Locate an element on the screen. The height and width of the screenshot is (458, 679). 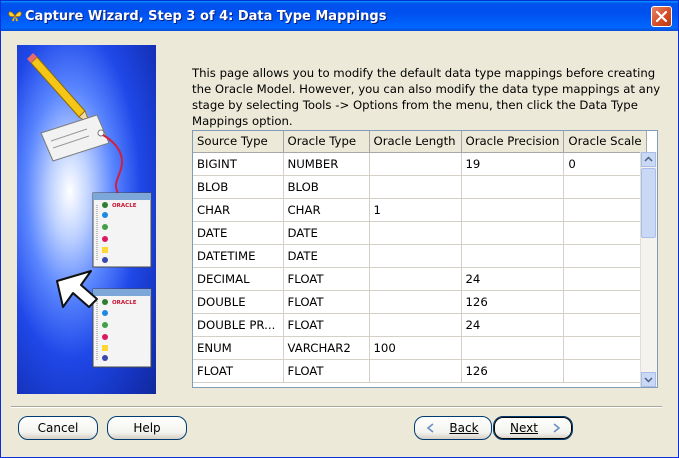
illustration-graphic: ORACLE ORACLE is located at coordinates (89, 210).